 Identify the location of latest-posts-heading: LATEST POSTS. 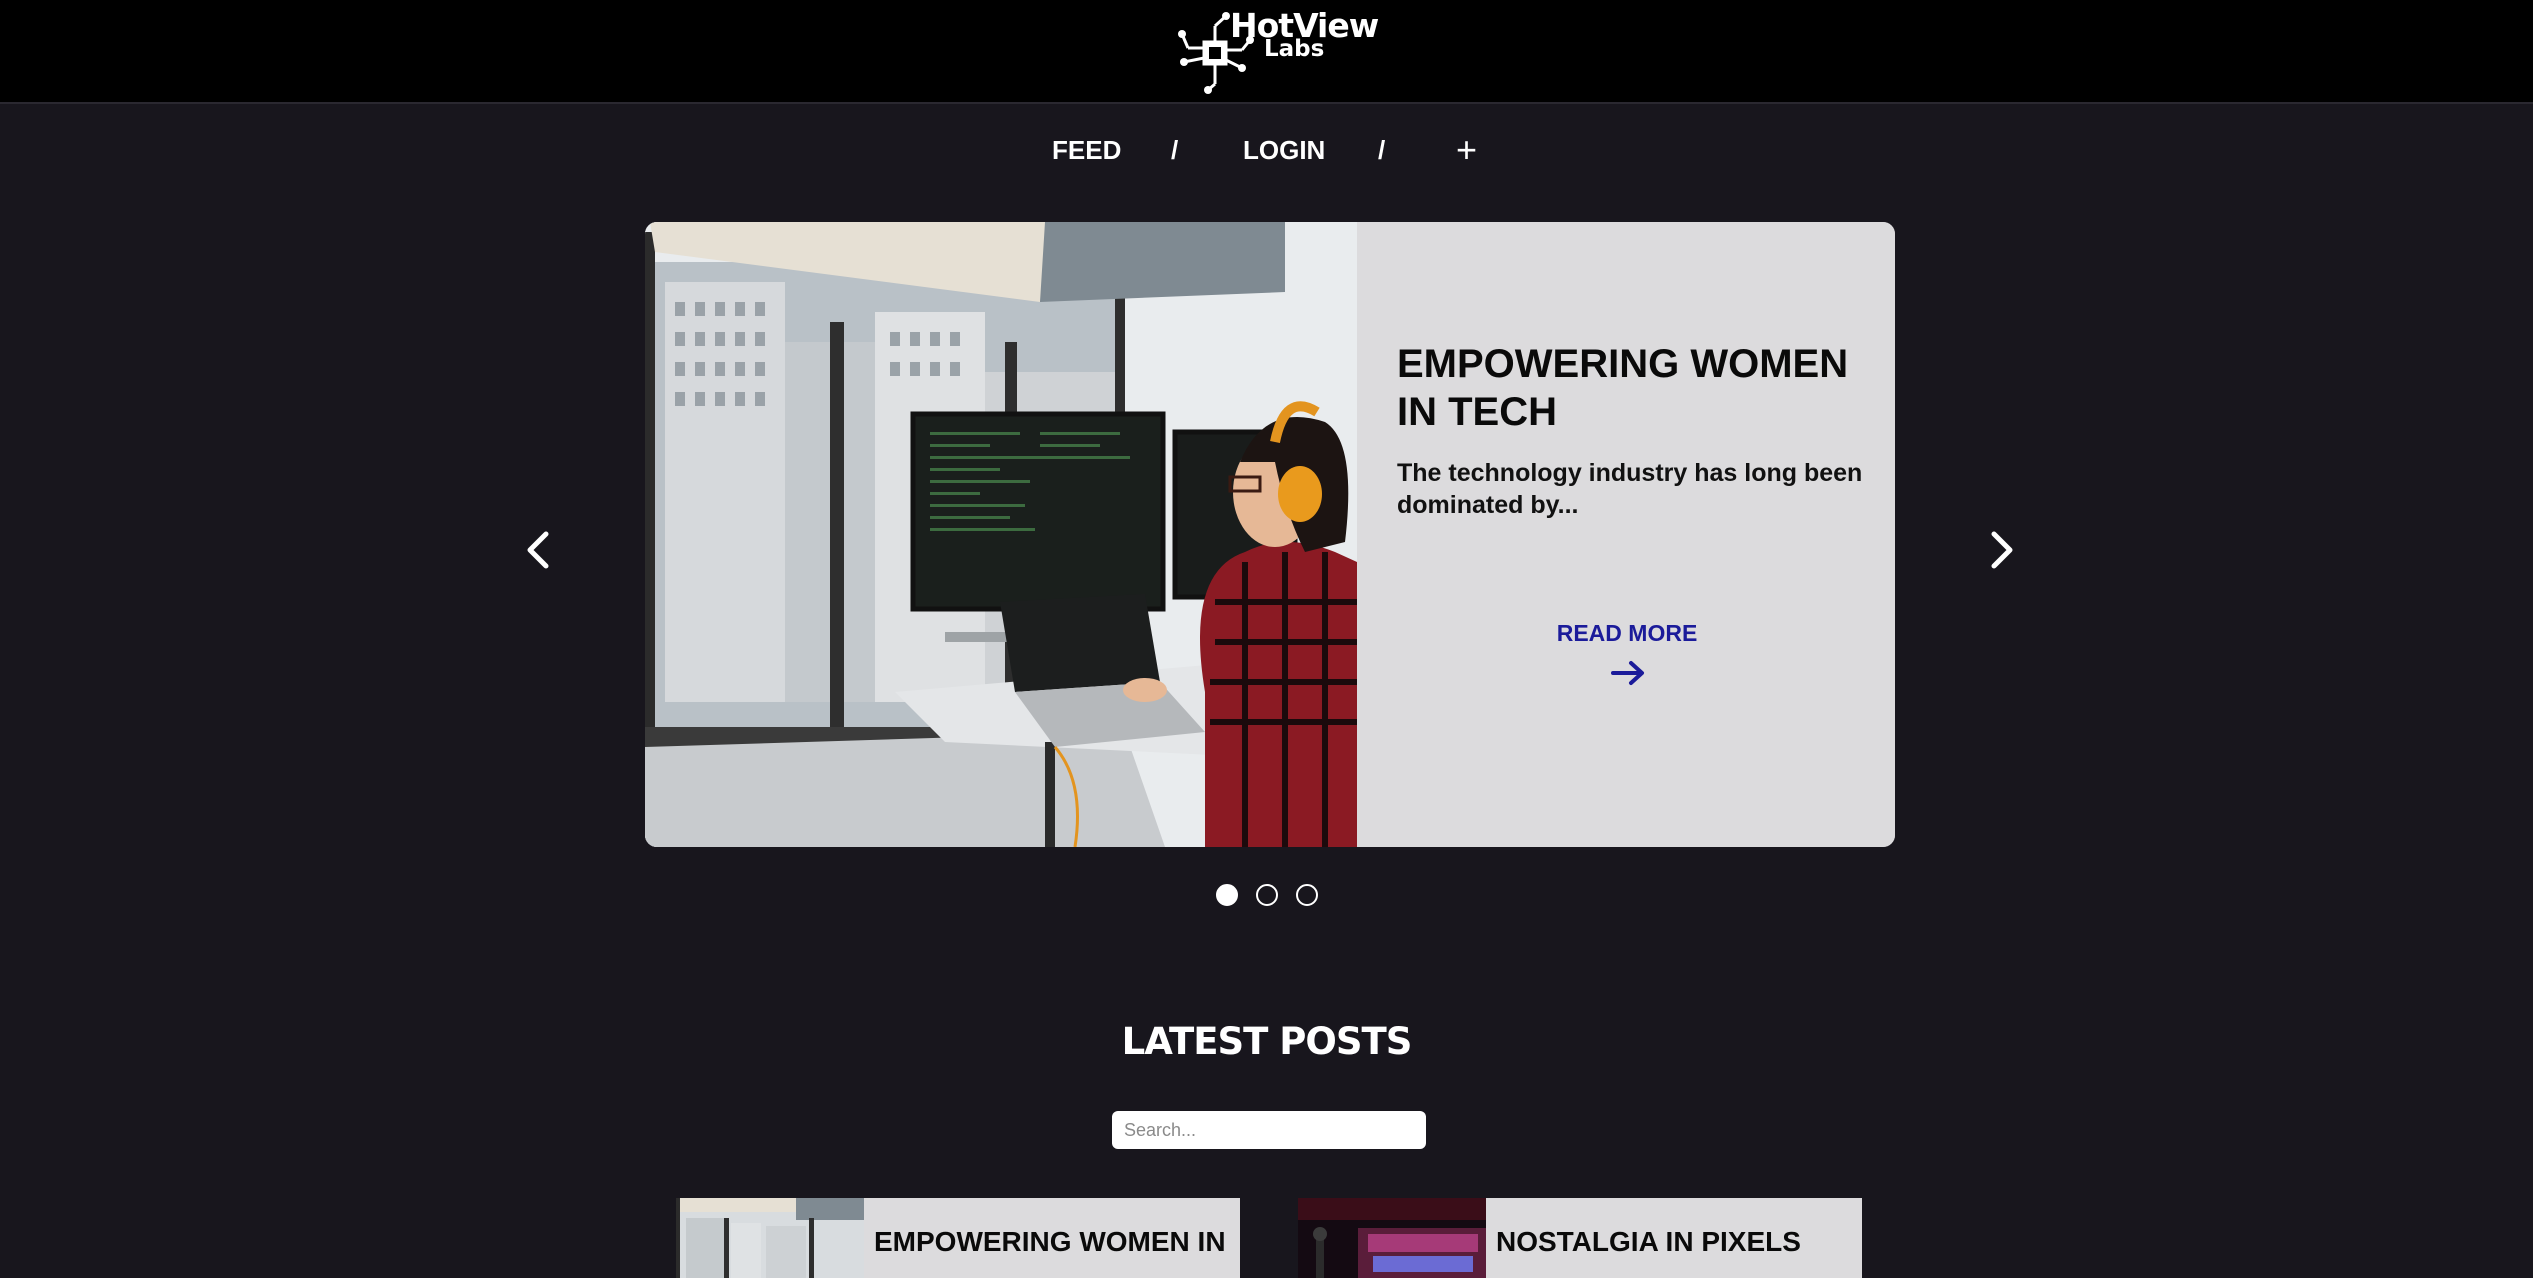
(1267, 1041).